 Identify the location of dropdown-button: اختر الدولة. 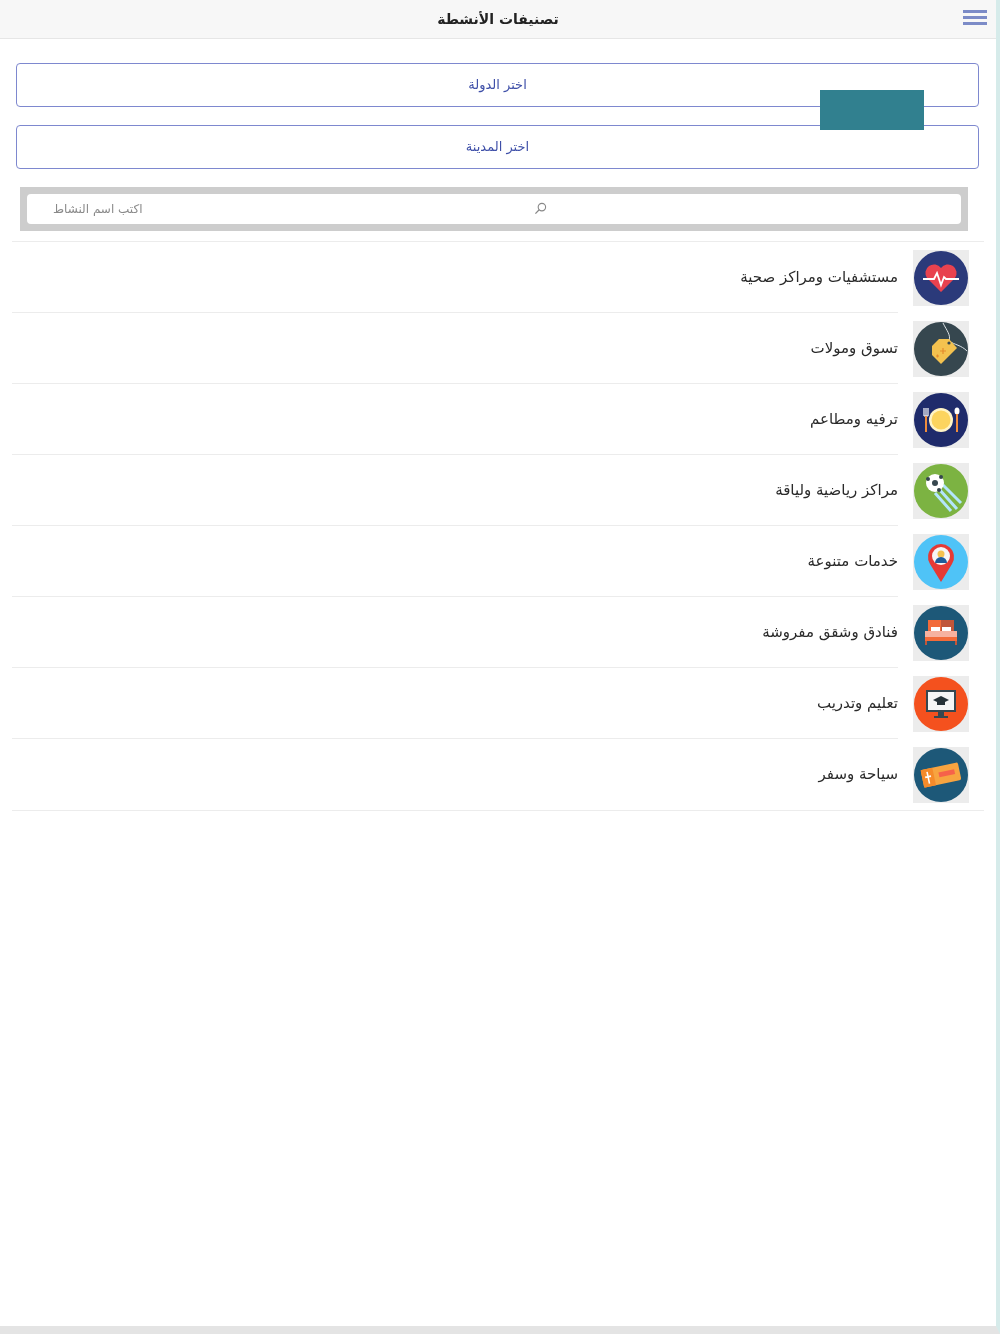
(497, 85).